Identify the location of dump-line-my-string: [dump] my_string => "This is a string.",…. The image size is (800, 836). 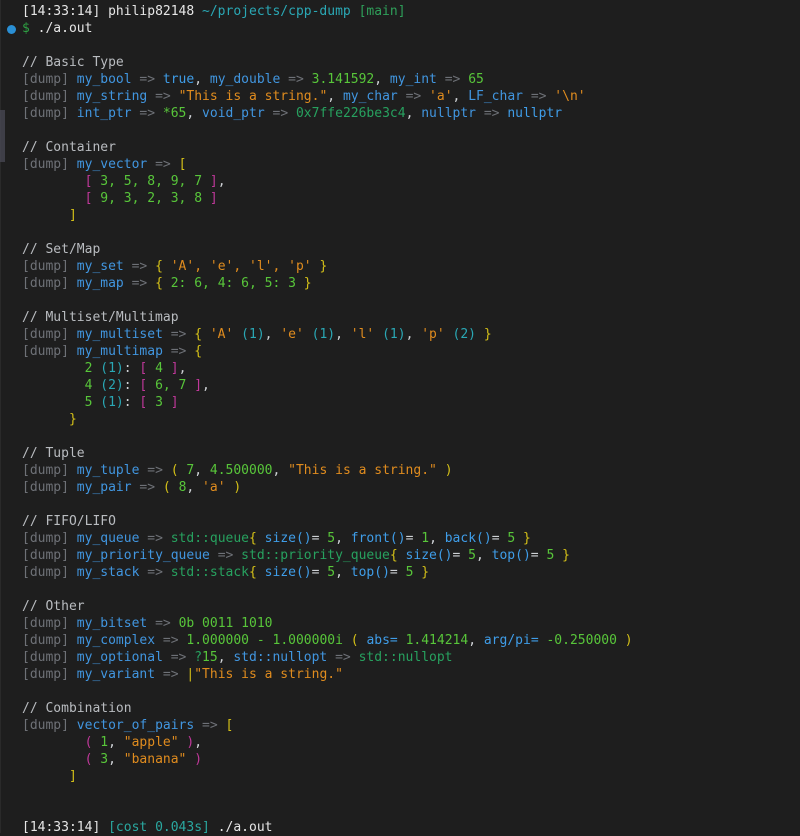
(304, 96).